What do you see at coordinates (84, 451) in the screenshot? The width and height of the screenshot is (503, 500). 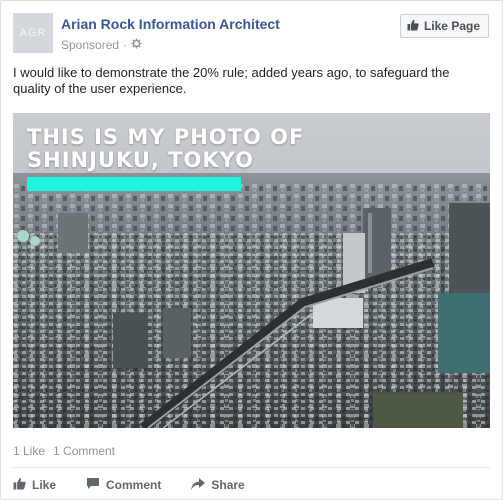 I see `comment-count: 1 Comment` at bounding box center [84, 451].